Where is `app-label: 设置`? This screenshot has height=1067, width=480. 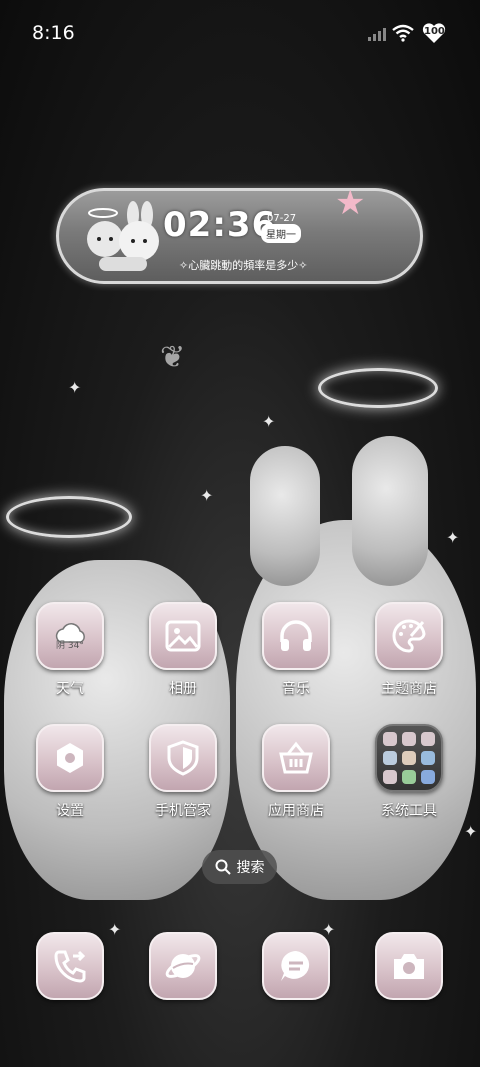
app-label: 设置 is located at coordinates (70, 811).